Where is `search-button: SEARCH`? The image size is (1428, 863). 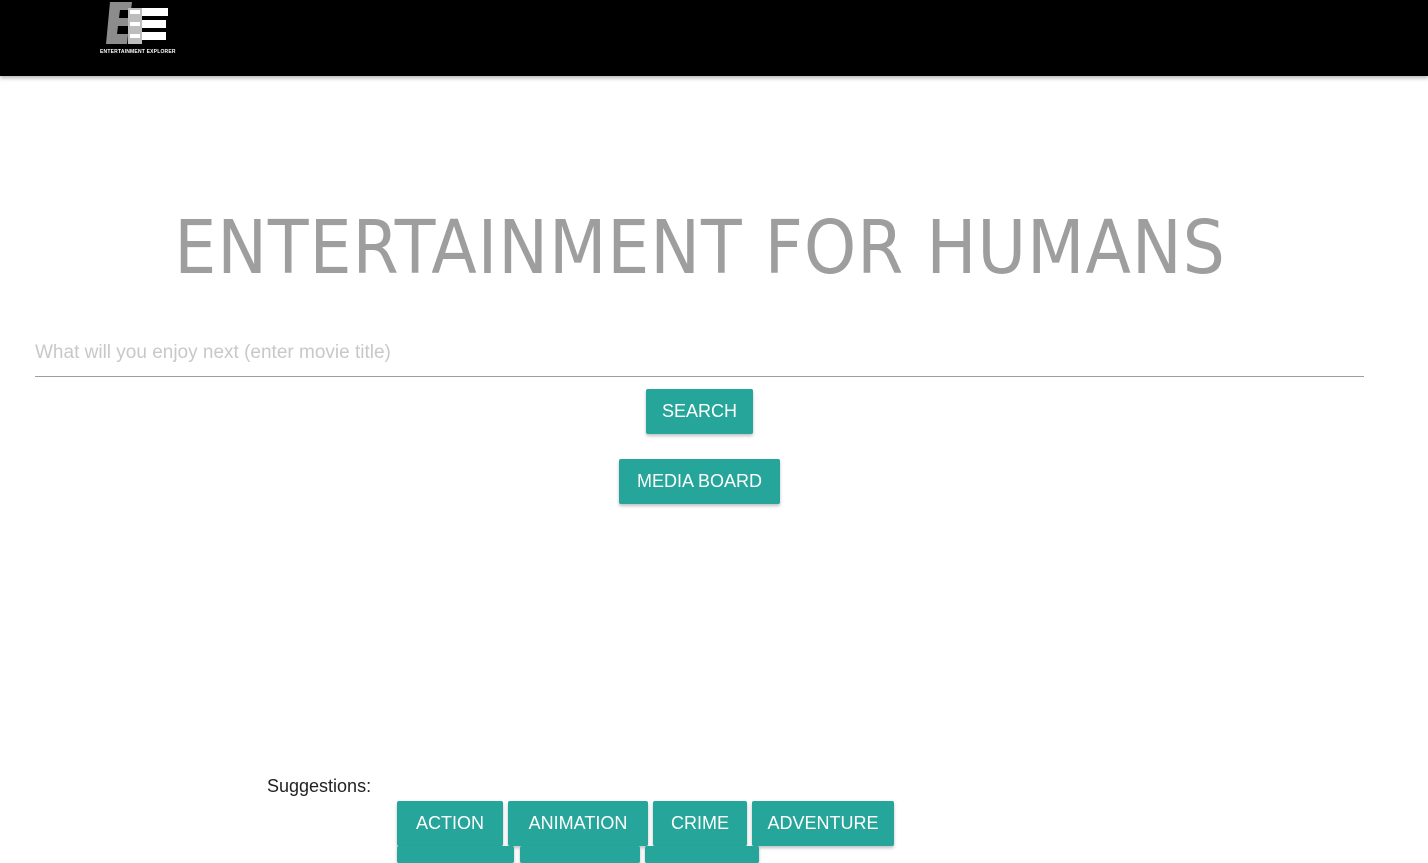
search-button: SEARCH is located at coordinates (699, 411).